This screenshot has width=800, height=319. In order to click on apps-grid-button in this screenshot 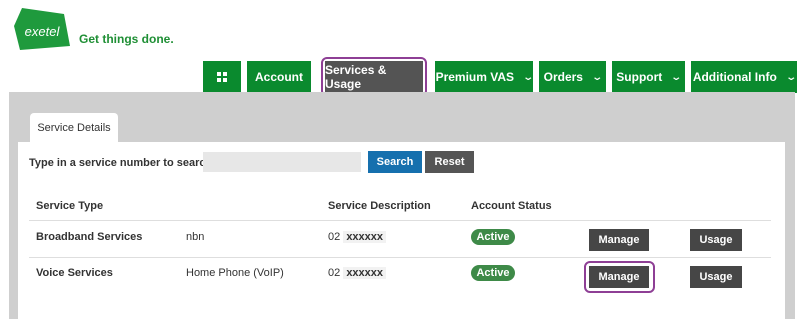, I will do `click(222, 77)`.